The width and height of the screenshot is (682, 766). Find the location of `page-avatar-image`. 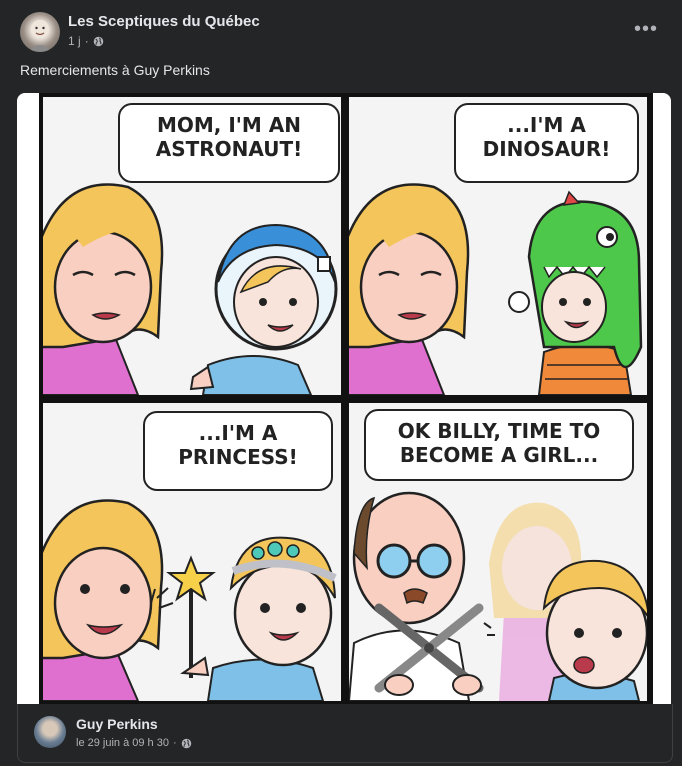

page-avatar-image is located at coordinates (40, 36).